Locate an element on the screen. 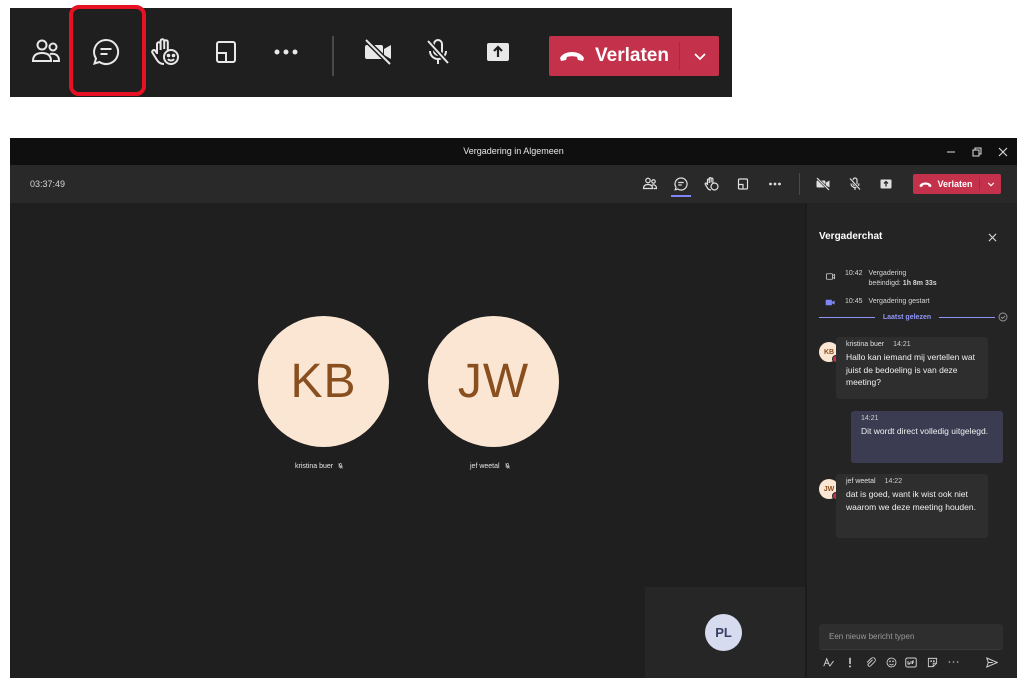 Image resolution: width=1024 pixels, height=687 pixels. send-icon is located at coordinates (992, 662).